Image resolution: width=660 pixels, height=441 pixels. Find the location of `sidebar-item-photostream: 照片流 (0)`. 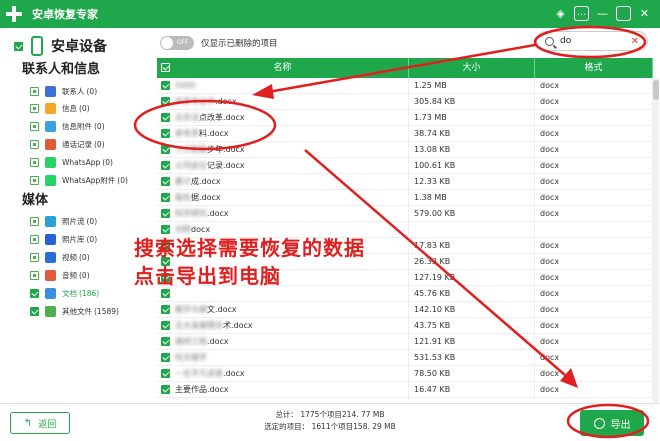

sidebar-item-photostream: 照片流 (0) is located at coordinates (63, 221).